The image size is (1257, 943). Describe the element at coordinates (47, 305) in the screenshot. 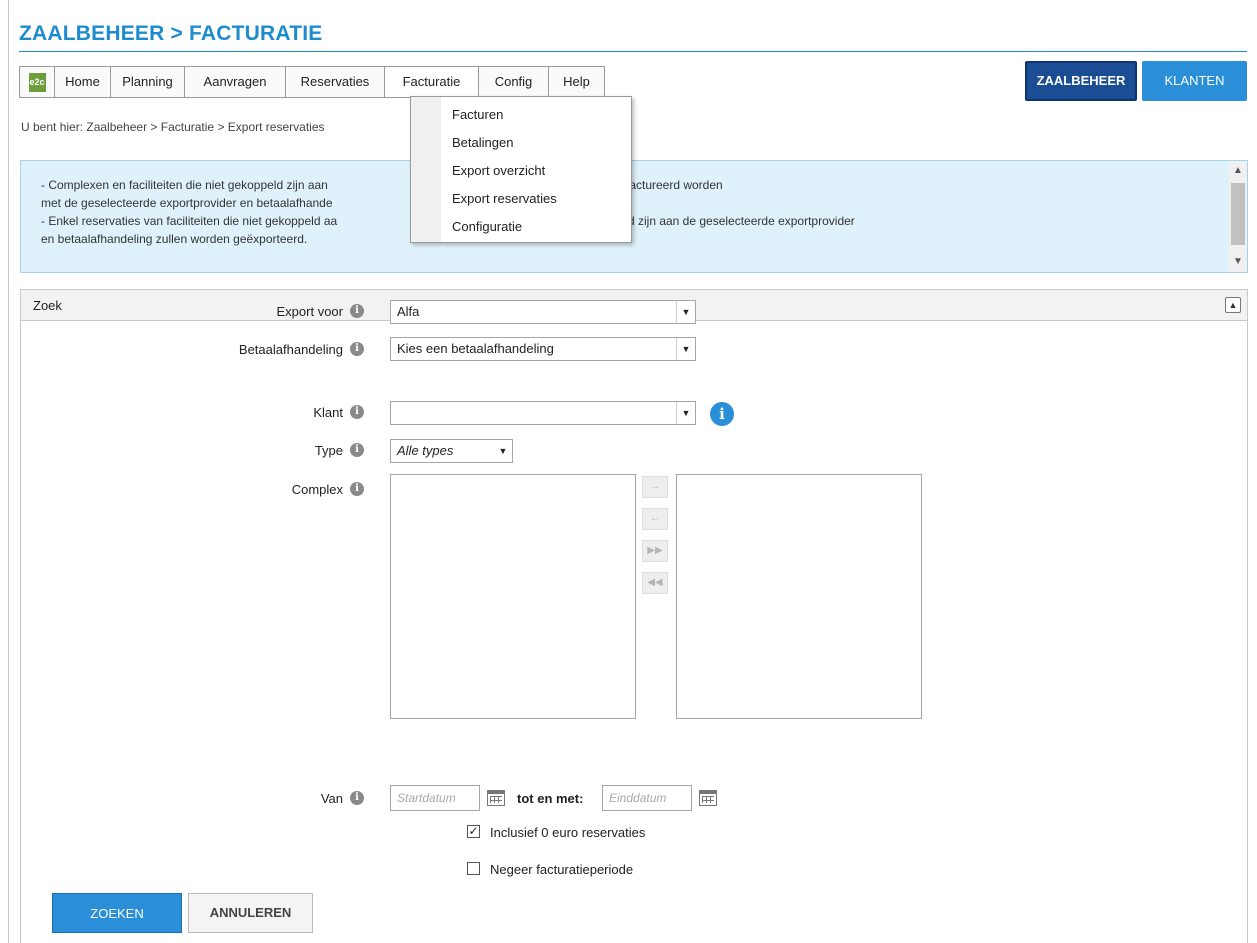

I see `panel-title: Zoek` at that location.